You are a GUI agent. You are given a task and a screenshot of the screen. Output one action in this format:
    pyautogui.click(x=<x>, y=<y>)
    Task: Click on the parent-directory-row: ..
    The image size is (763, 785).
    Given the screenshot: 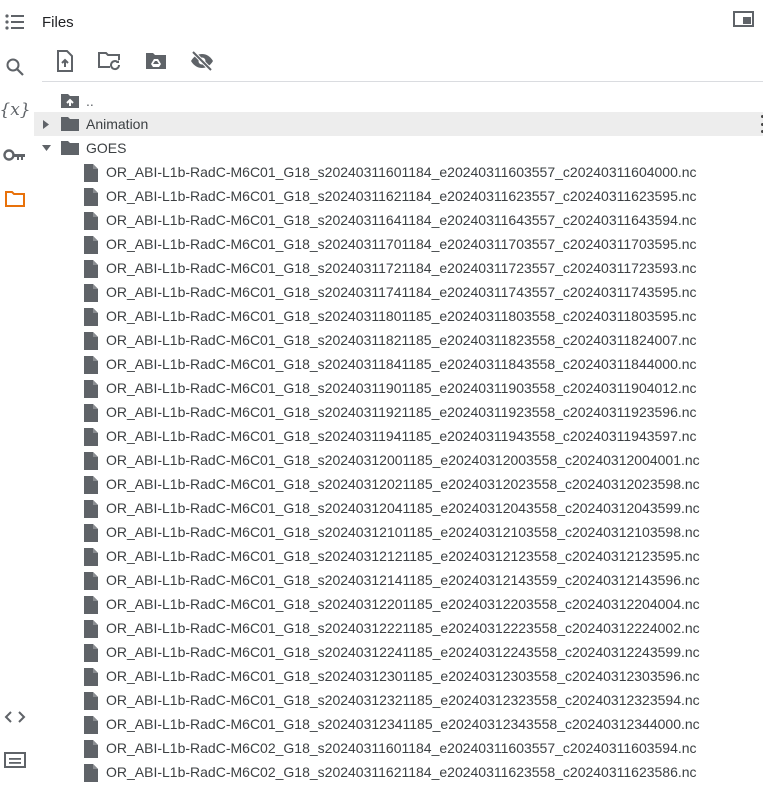 What is the action you would take?
    pyautogui.click(x=398, y=101)
    